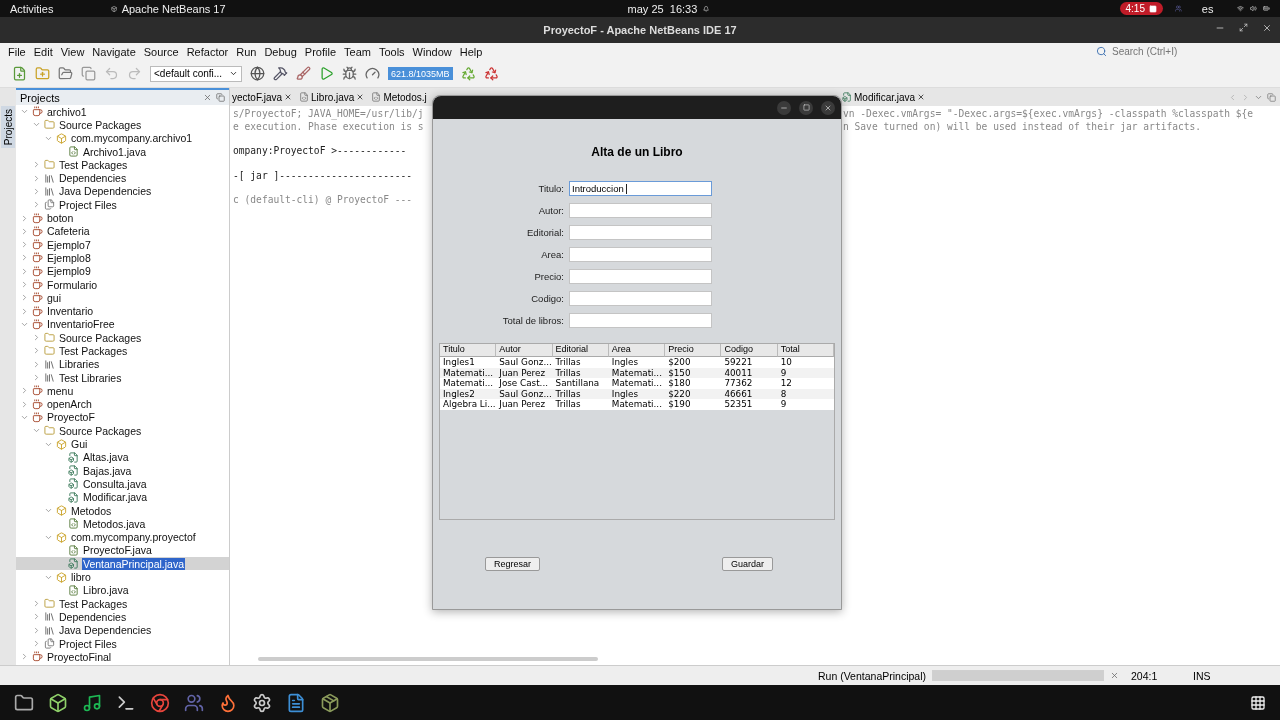  What do you see at coordinates (65, 73) in the screenshot?
I see `open-folder-icon` at bounding box center [65, 73].